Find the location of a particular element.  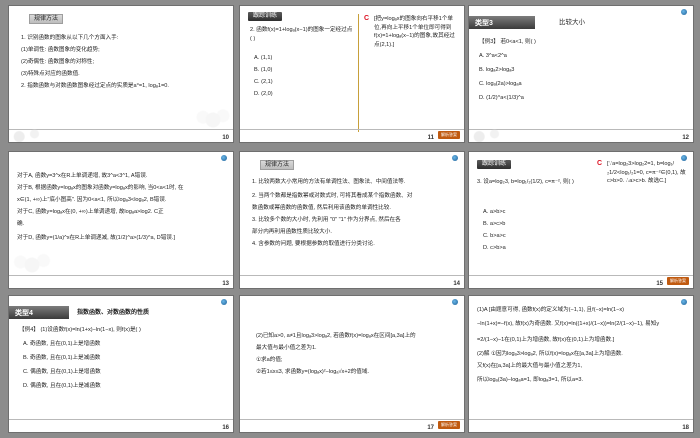

text-line: 2. 指数函数与对数函数图象经过定点的实质是a⁰=1, logₐ1=0. is located at coordinates (95, 86).